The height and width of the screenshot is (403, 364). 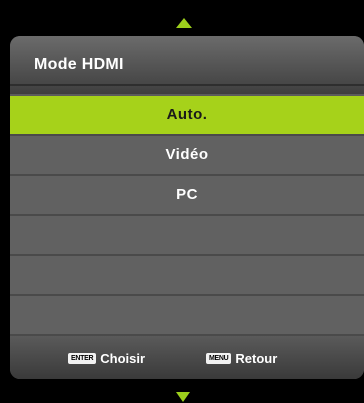 I want to click on back-label: Retour, so click(x=256, y=358).